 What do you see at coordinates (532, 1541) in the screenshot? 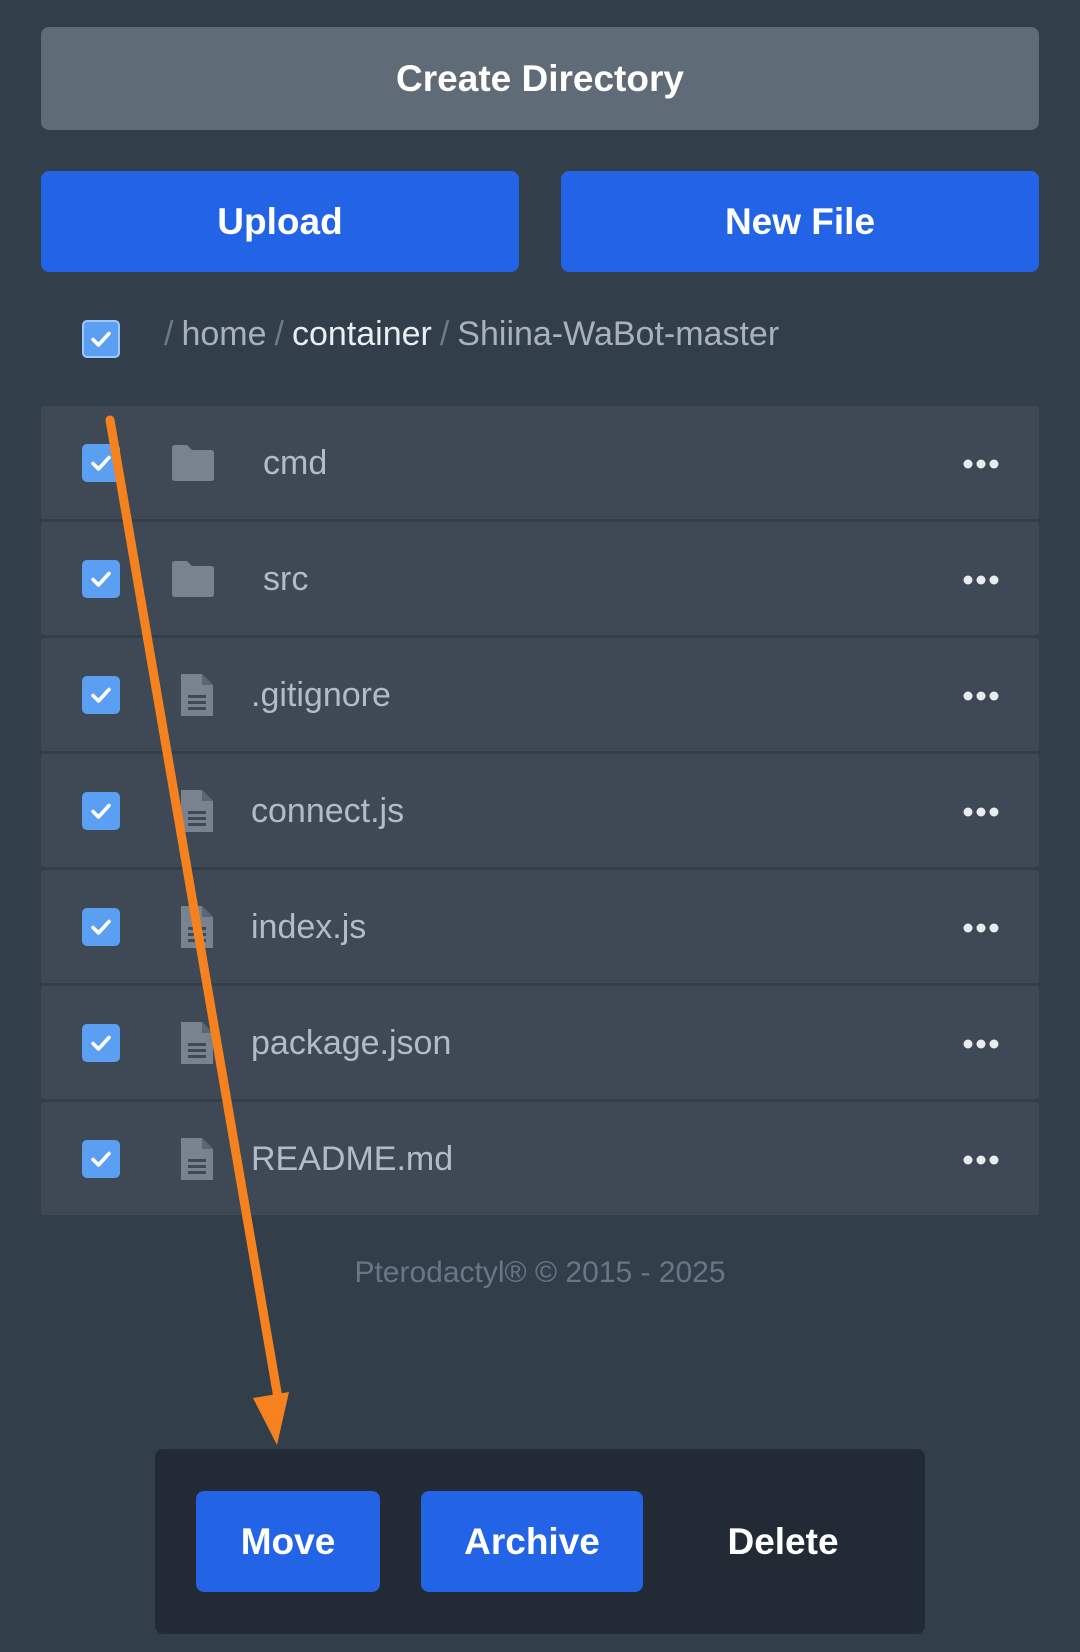
I see `archive-button: Archive` at bounding box center [532, 1541].